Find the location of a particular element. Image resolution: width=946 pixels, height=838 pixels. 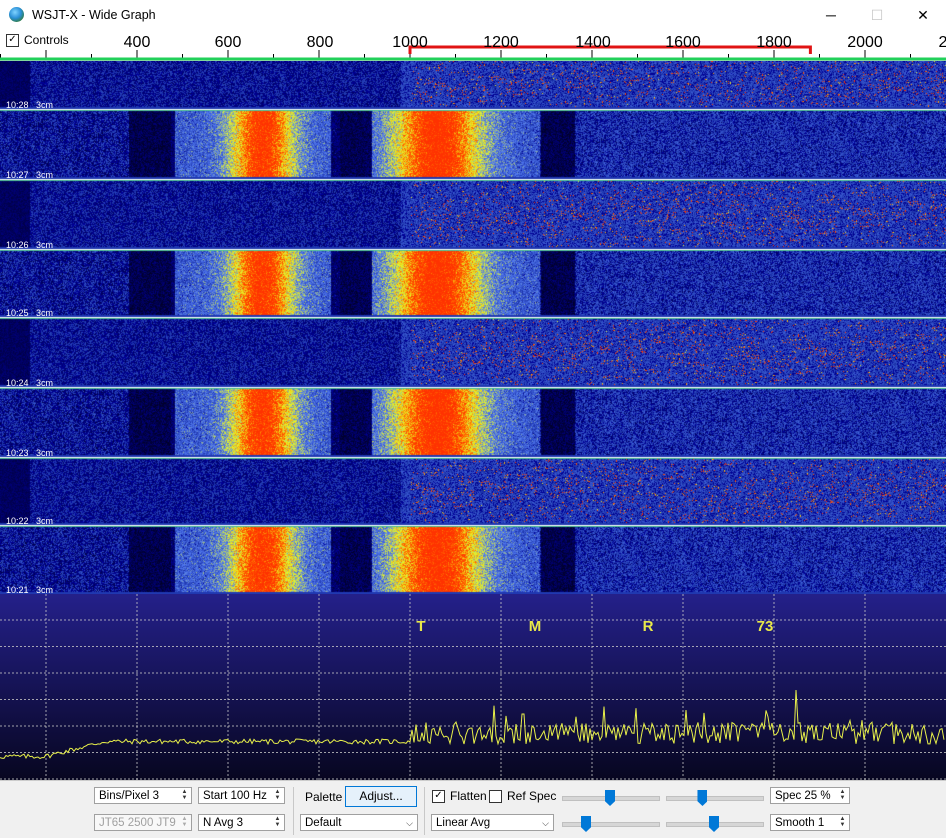

title-bar: WSJT-X - Wide Graph ─ ☐ ✕ is located at coordinates (473, 15).